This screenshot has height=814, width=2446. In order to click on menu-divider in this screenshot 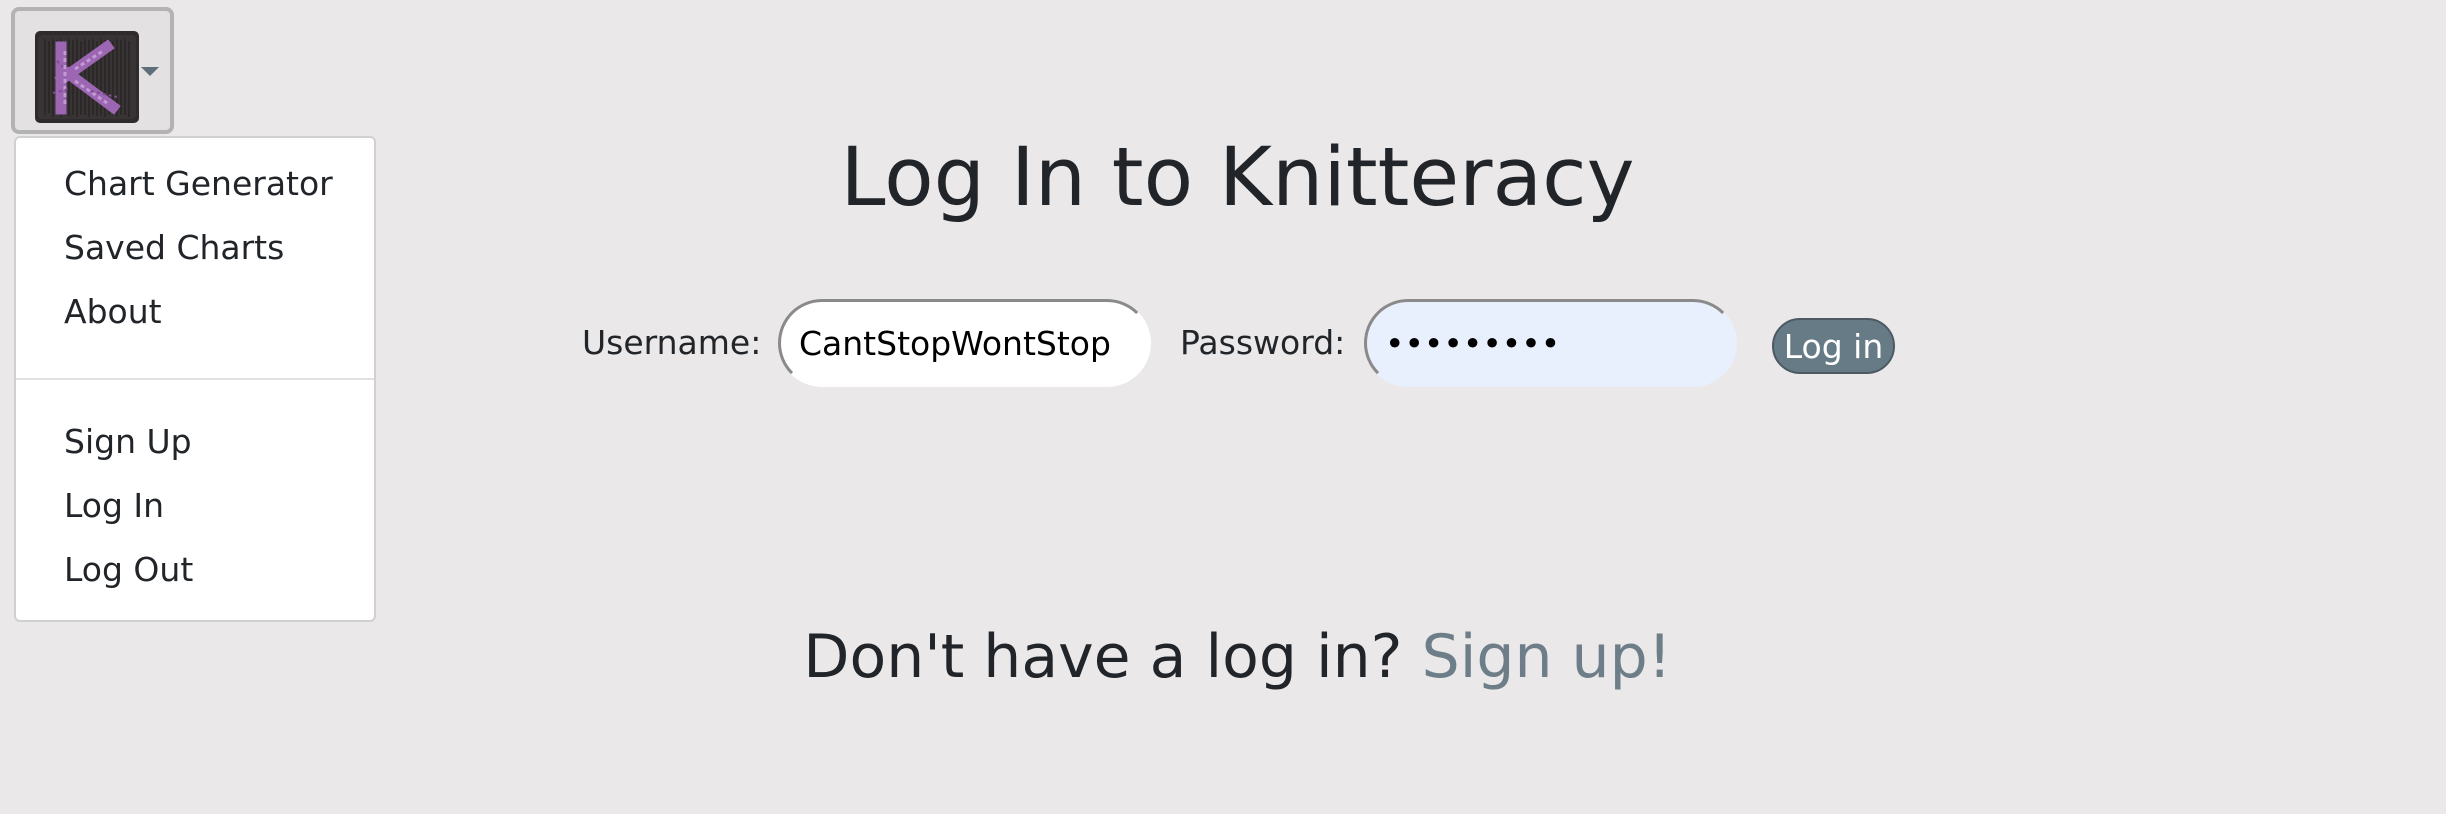, I will do `click(195, 379)`.